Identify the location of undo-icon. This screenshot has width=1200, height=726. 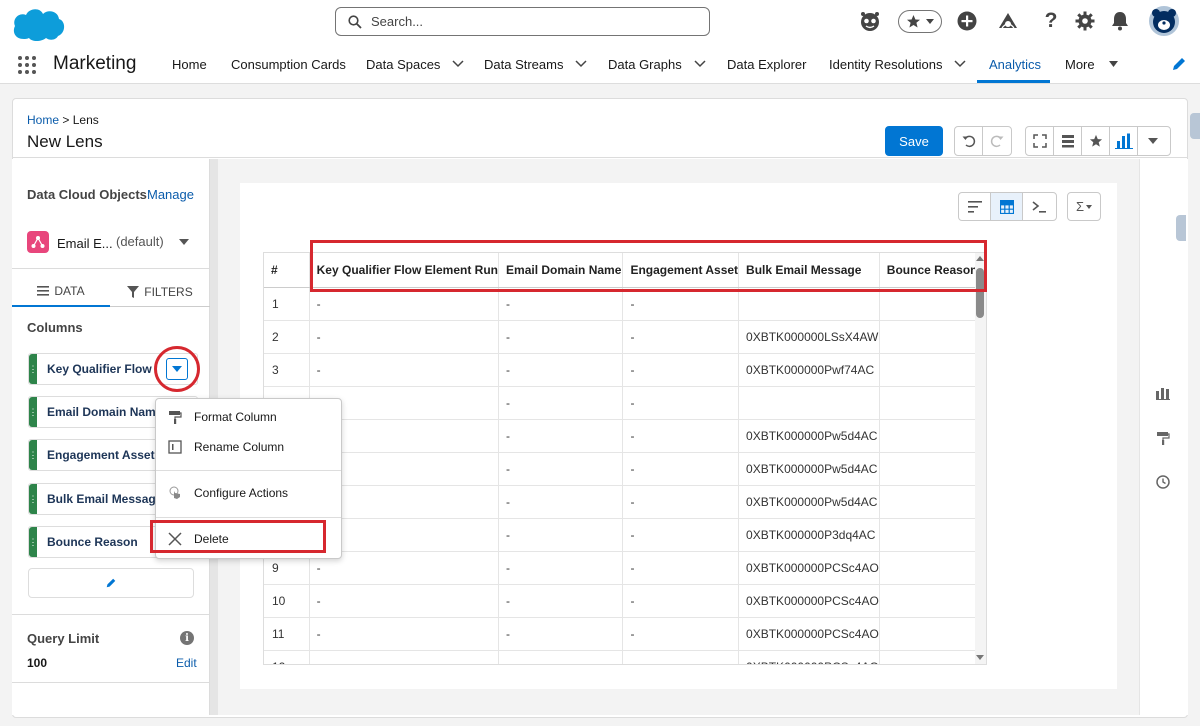
(969, 141).